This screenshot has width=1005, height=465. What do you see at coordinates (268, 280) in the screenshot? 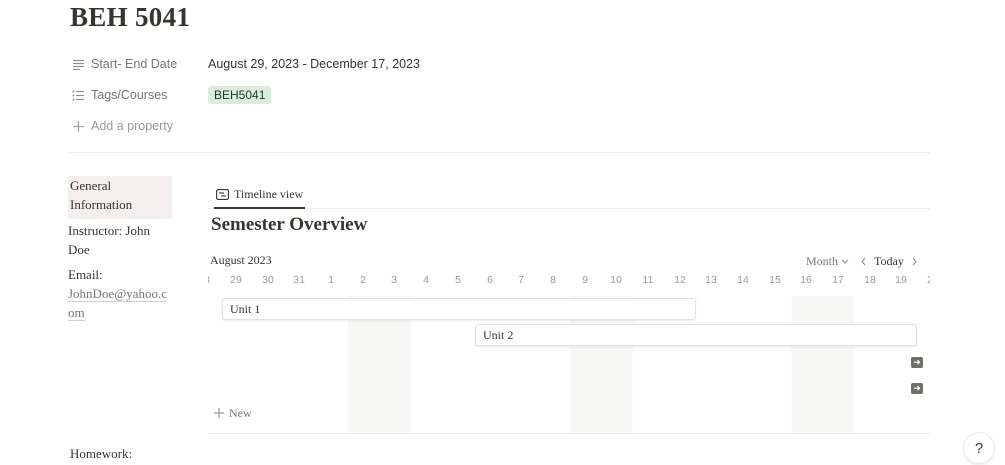
I see `day-label: 30` at bounding box center [268, 280].